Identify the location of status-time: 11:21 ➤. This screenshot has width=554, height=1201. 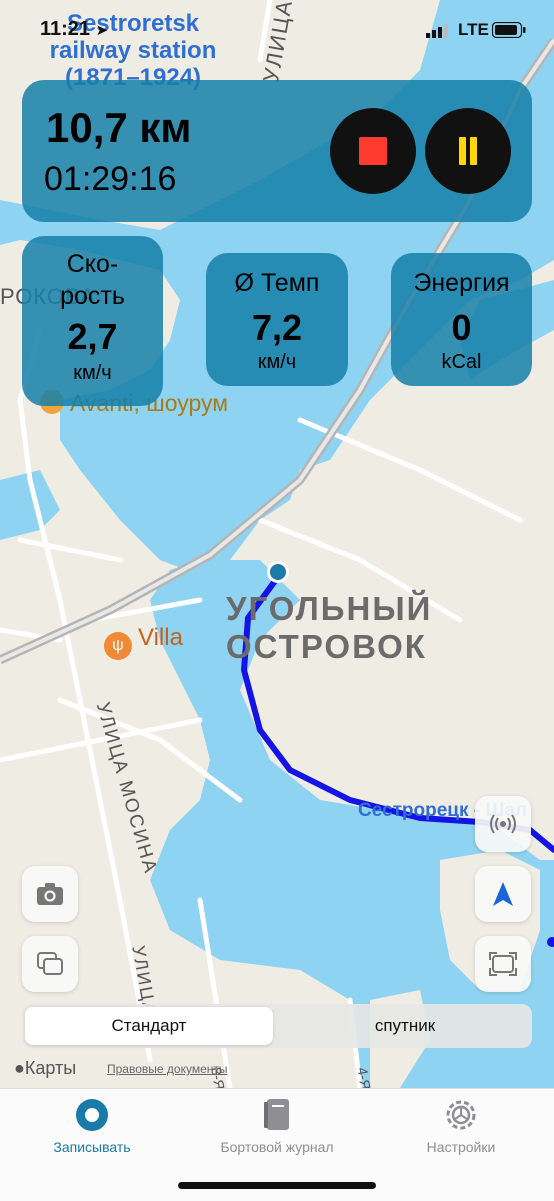
(74, 29).